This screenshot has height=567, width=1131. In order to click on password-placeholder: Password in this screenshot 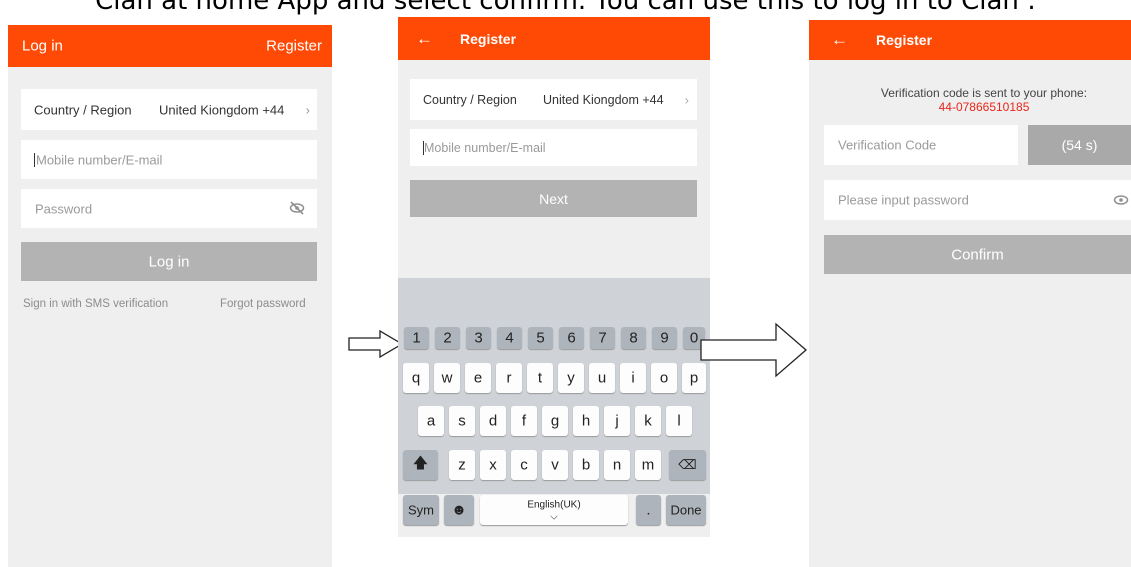, I will do `click(64, 208)`.